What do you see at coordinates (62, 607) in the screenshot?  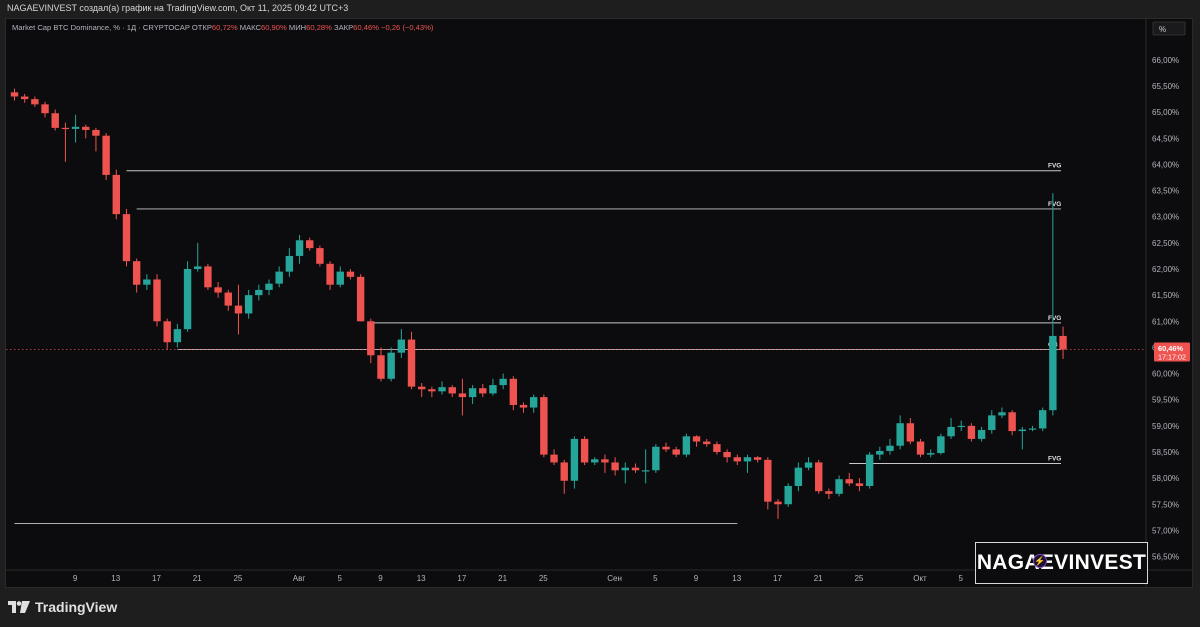 I see `tradingview-logo: TradingView` at bounding box center [62, 607].